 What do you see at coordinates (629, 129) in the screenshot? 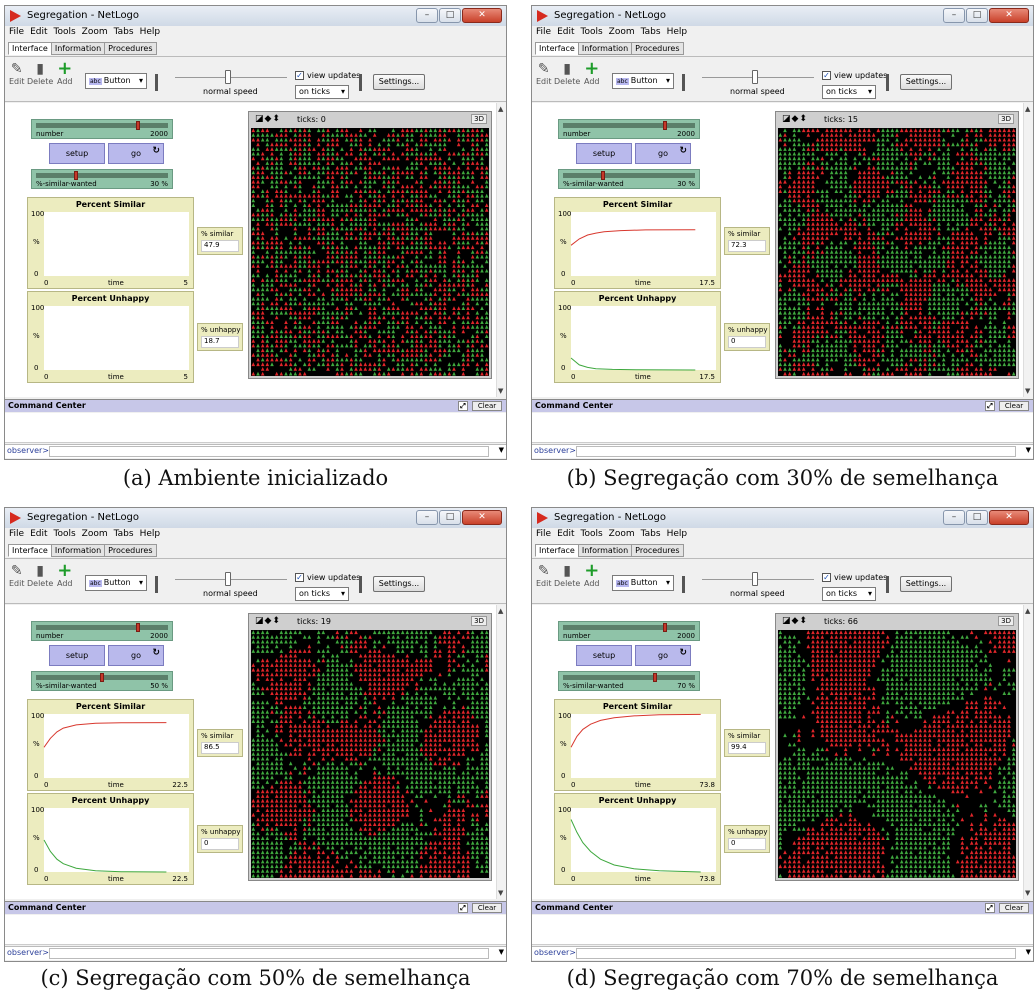
I see `number-slider: number 2000` at bounding box center [629, 129].